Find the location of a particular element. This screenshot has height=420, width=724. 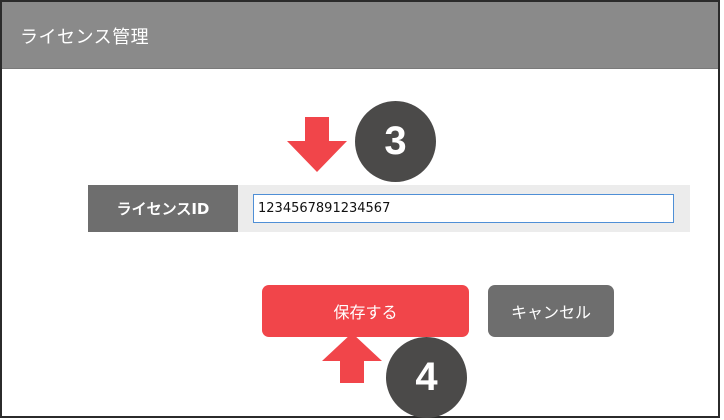

dialog-title: ライセンス管理 is located at coordinates (85, 37).